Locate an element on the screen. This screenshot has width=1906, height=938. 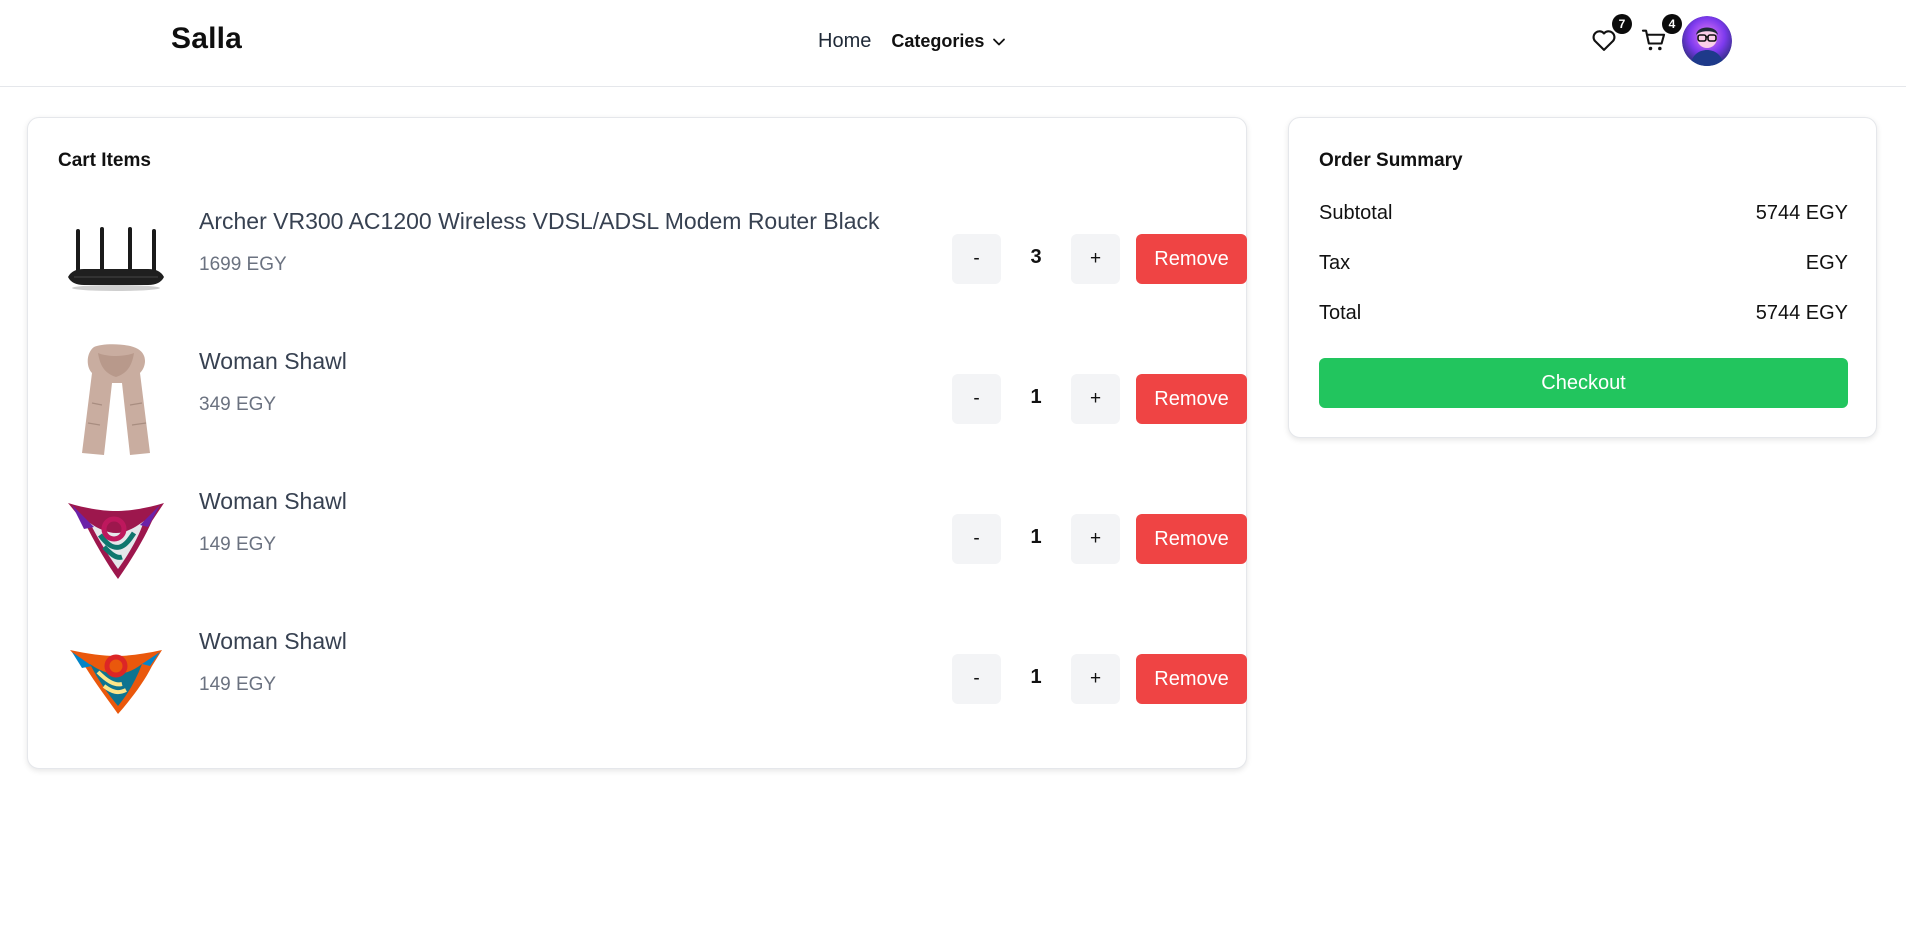
subtotal-label: Subtotal is located at coordinates (1356, 213).